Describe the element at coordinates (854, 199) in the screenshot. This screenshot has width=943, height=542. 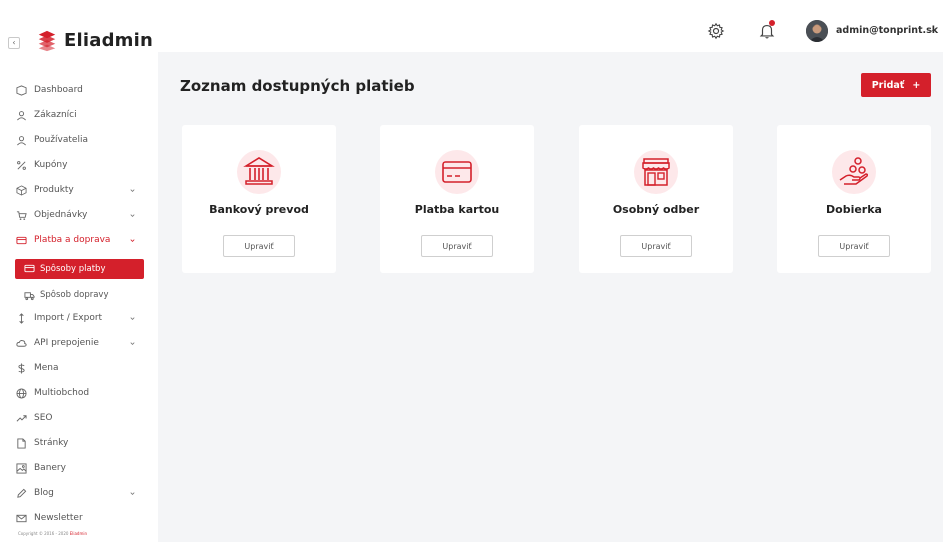
I see `payment-card-cash-on-delivery: Dobierka Upraviť` at that location.